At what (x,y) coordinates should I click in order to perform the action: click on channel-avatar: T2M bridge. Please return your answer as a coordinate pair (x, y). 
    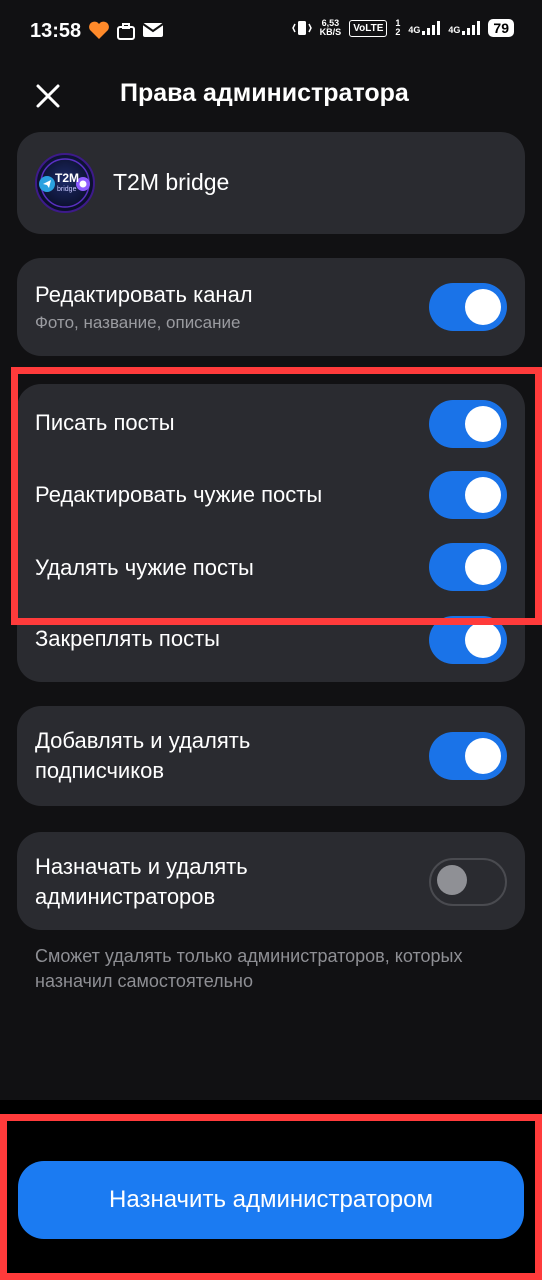
    Looking at the image, I should click on (65, 183).